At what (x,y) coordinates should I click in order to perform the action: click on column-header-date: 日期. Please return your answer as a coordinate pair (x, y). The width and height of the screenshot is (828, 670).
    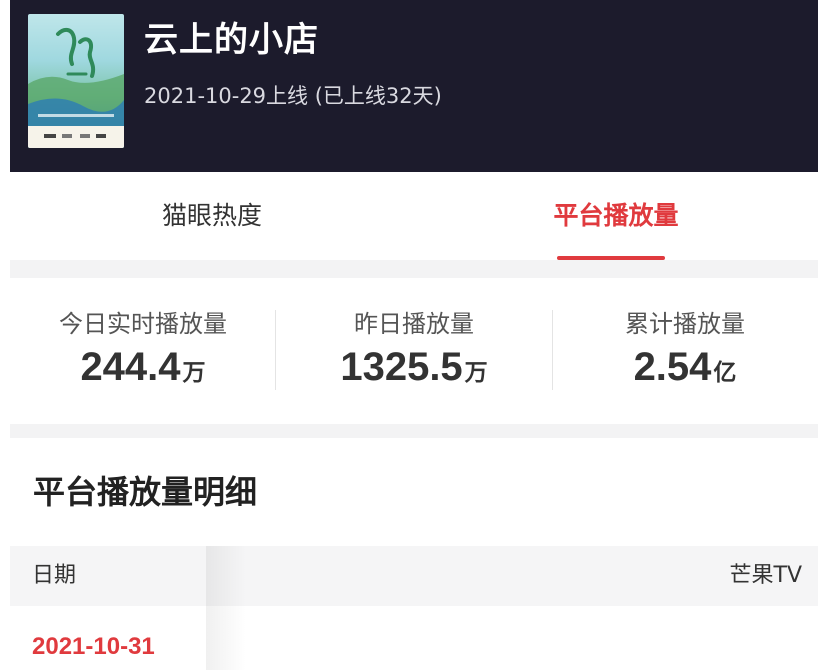
    Looking at the image, I should click on (54, 575).